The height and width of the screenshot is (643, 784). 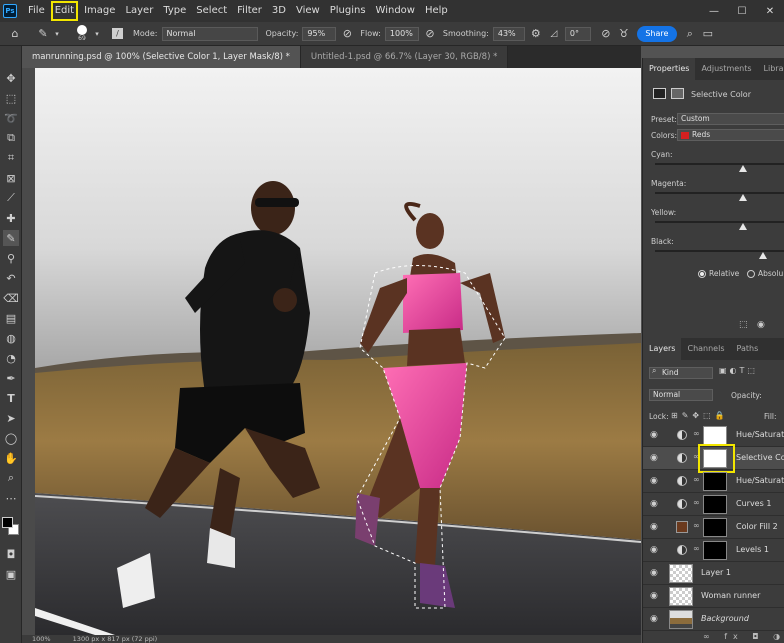 What do you see at coordinates (713, 573) in the screenshot?
I see `layer-row: ◉ Layer 1` at bounding box center [713, 573].